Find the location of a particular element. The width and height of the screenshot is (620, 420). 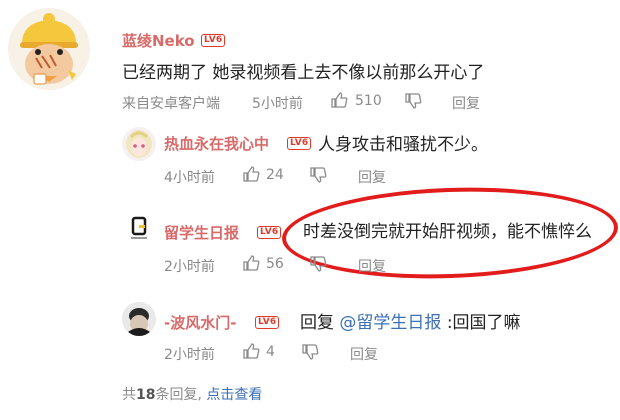

anime-girl-avatar-icon is located at coordinates (139, 144).